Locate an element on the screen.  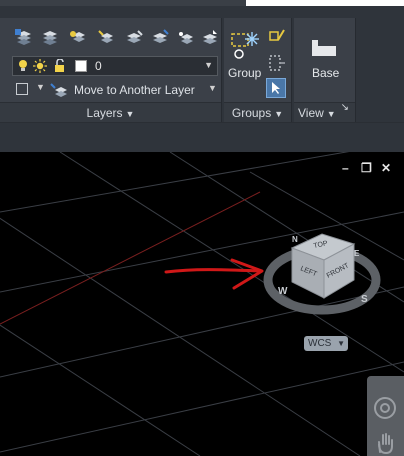
compass-west-label: W is located at coordinates (283, 291).